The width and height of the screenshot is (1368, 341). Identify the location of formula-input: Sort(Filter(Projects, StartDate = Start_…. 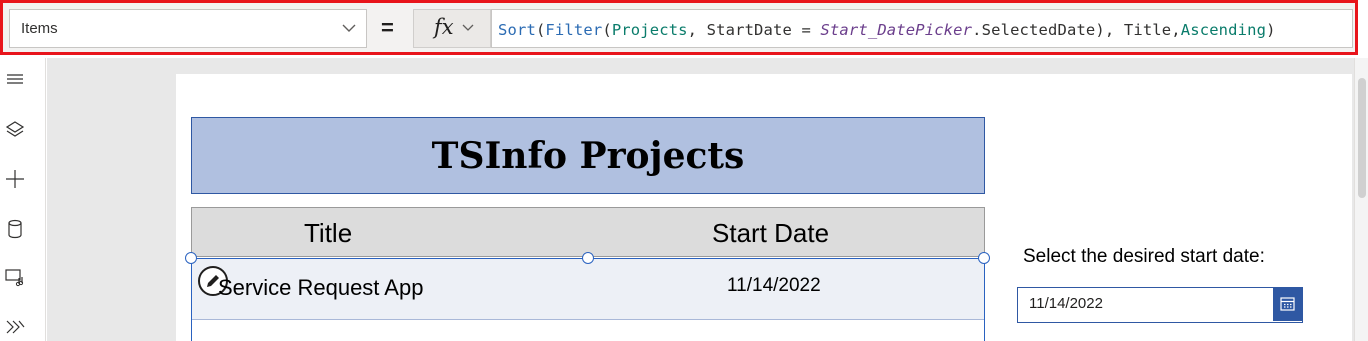
(922, 28).